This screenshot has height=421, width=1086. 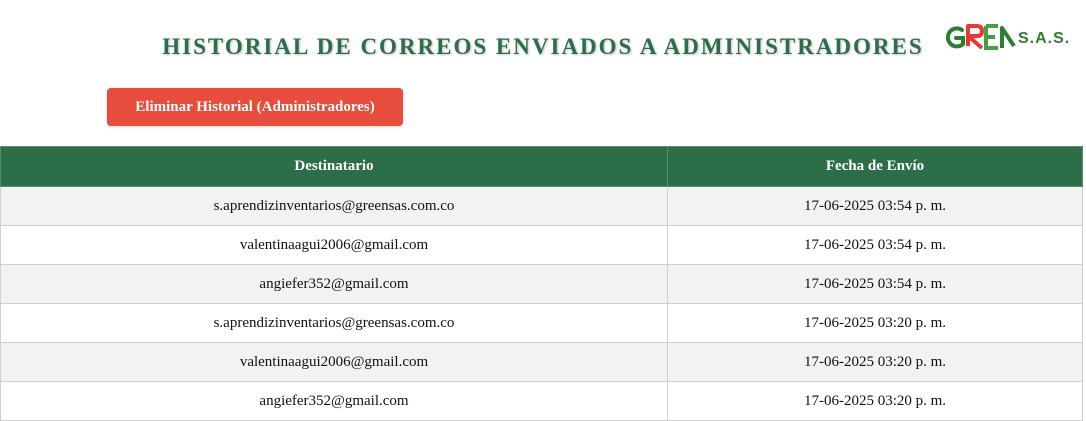 I want to click on logo-mark-icon, so click(x=980, y=37).